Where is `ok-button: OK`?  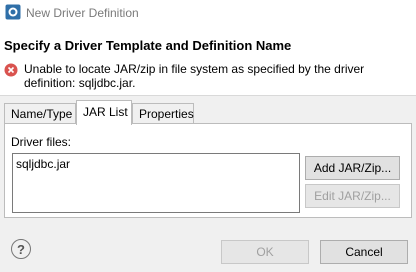
ok-button: OK is located at coordinates (265, 252).